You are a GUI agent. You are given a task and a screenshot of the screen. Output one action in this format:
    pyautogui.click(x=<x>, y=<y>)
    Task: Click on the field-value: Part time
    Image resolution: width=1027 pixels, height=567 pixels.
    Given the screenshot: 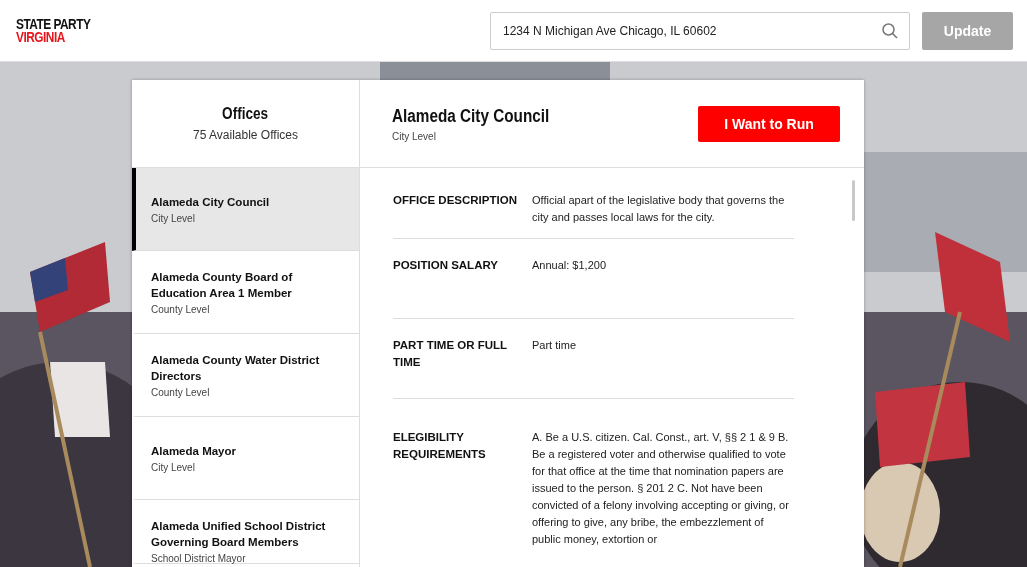 What is the action you would take?
    pyautogui.click(x=554, y=345)
    